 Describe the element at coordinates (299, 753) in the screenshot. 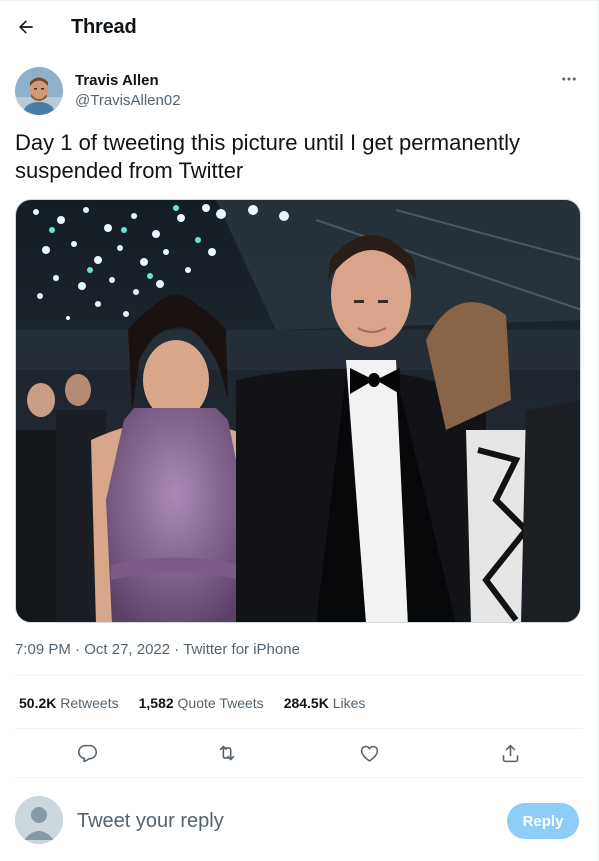

I see `tweet-actions` at that location.